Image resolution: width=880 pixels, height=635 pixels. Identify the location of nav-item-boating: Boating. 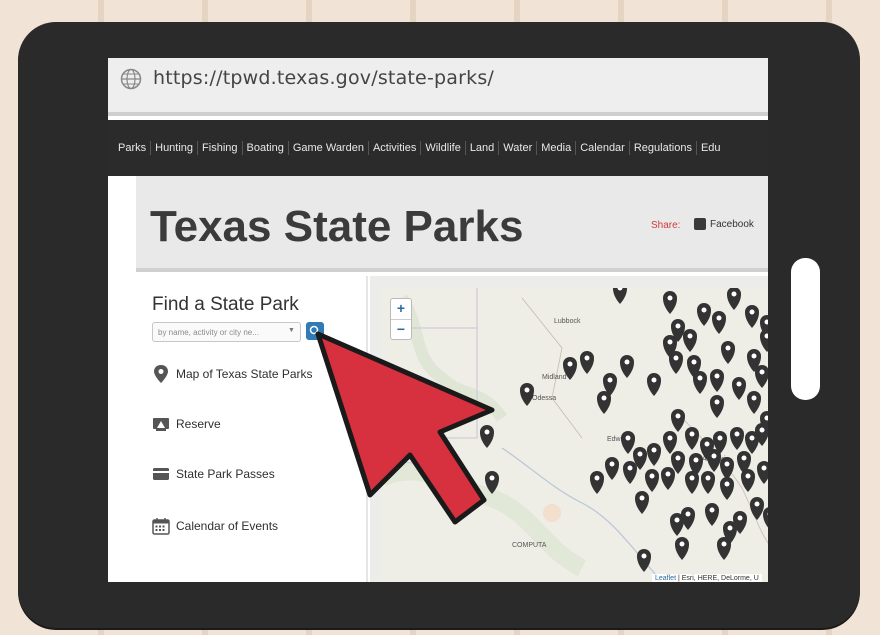
(266, 148).